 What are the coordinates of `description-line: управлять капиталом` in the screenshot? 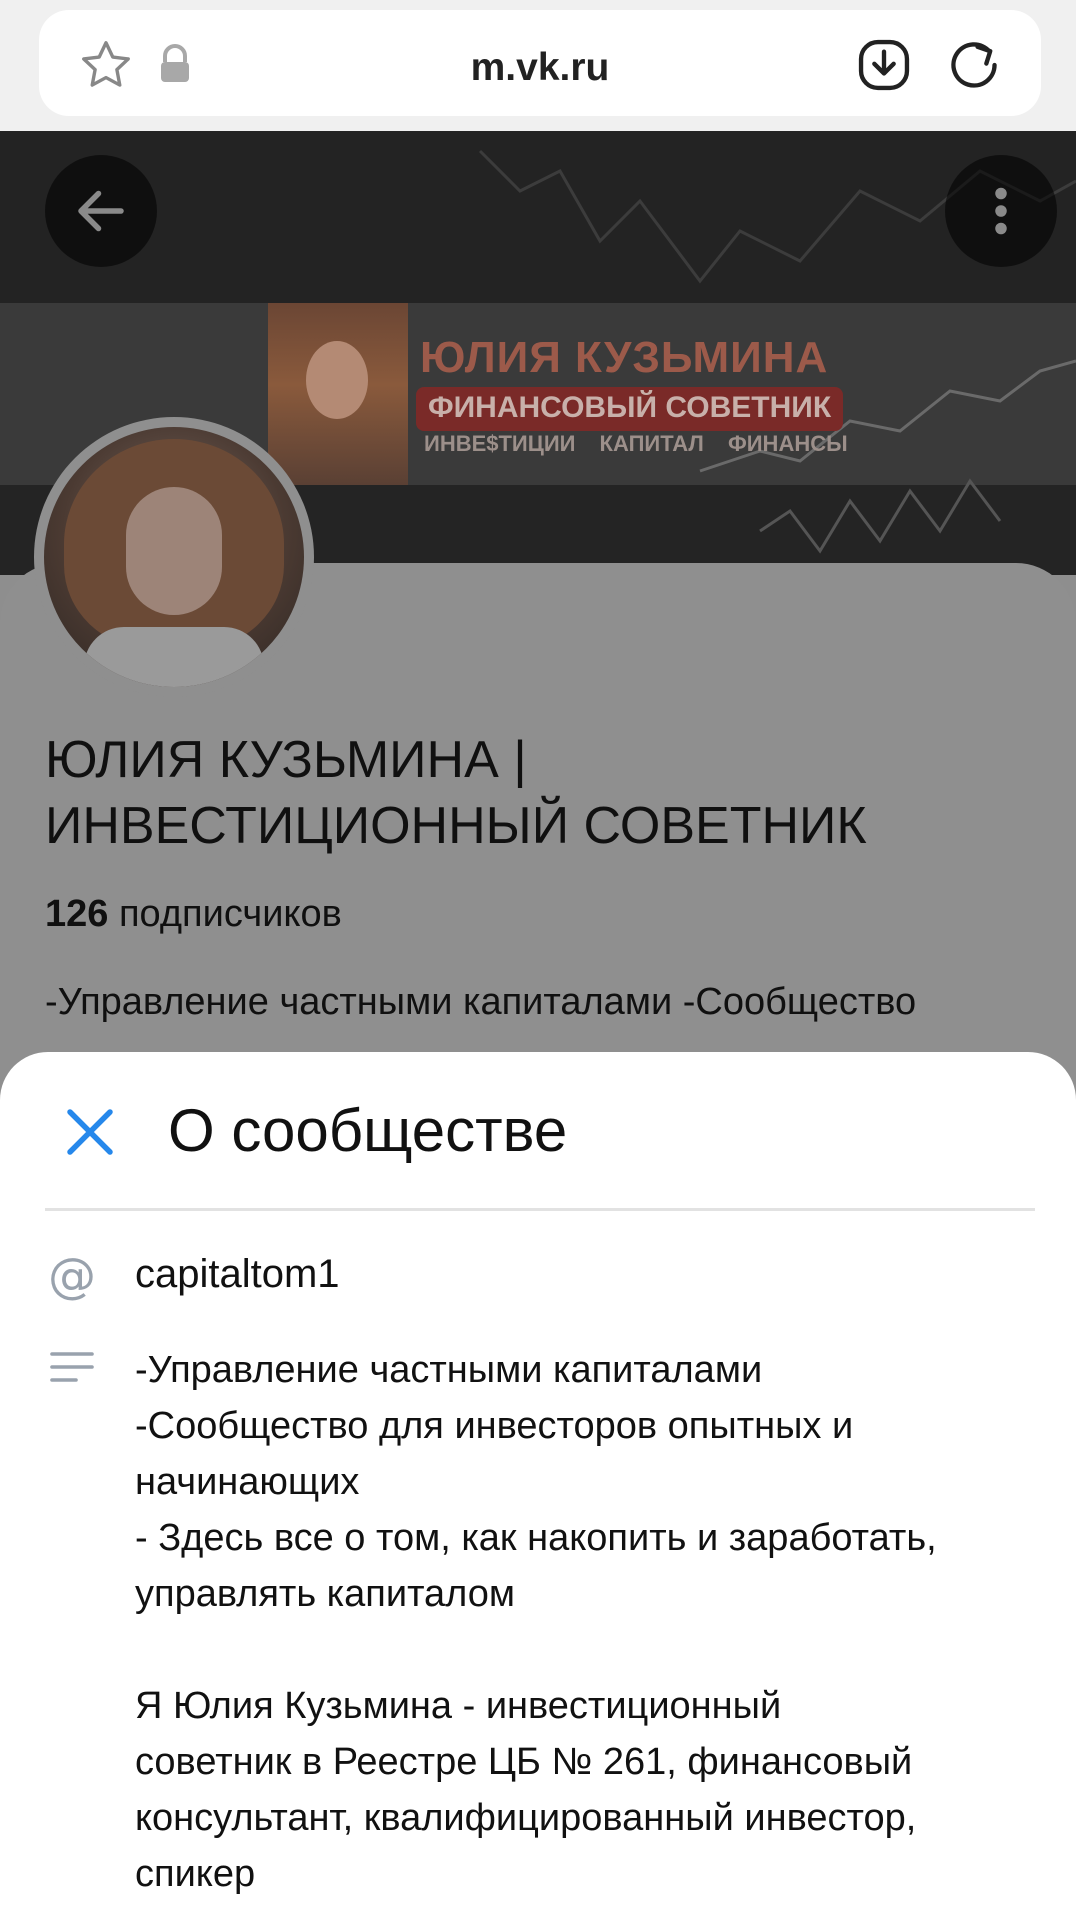 It's located at (325, 1594).